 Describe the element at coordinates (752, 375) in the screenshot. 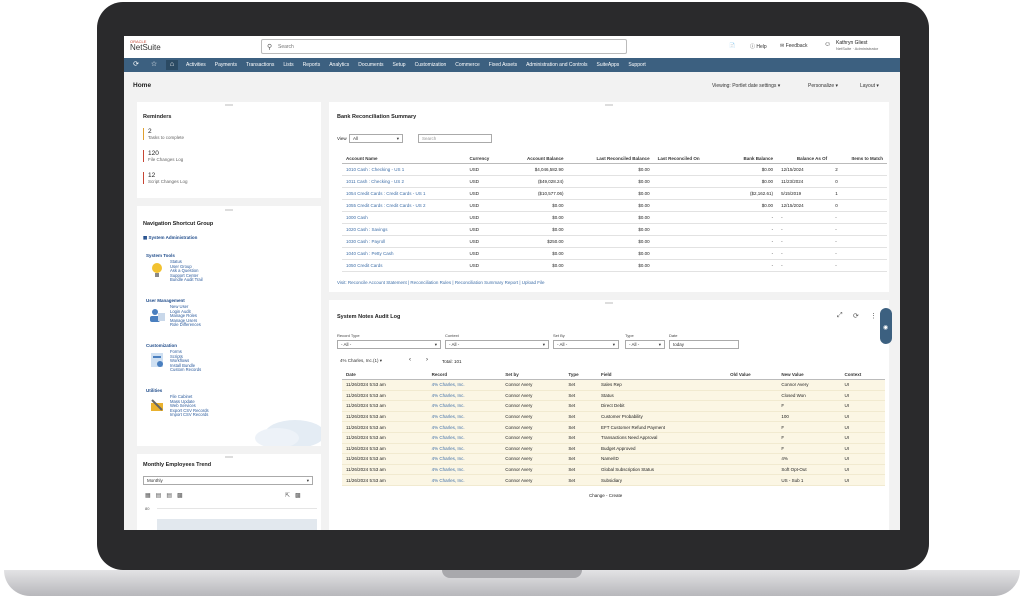

I see `column-header: Old Value` at that location.